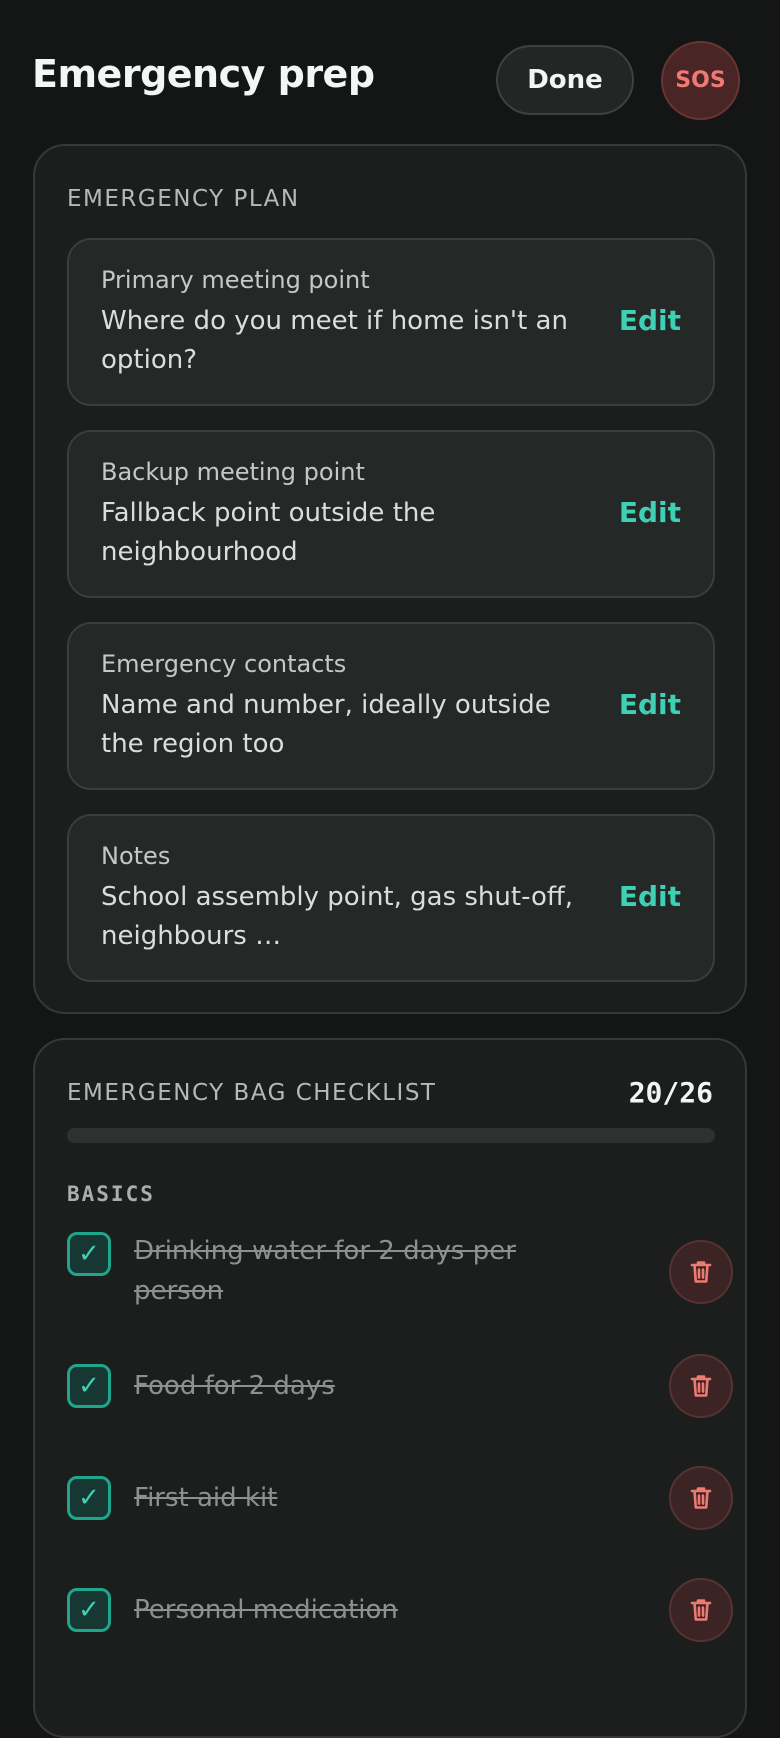  Describe the element at coordinates (650, 704) in the screenshot. I see `edit-emergency-contacts-button: Edit` at that location.